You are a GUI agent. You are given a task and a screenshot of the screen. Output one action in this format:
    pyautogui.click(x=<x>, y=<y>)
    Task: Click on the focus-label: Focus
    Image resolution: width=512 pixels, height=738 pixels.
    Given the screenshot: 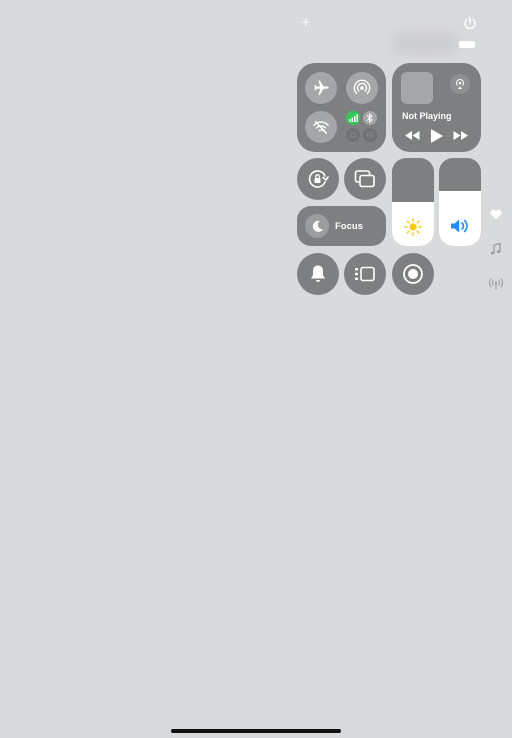 What is the action you would take?
    pyautogui.click(x=349, y=226)
    